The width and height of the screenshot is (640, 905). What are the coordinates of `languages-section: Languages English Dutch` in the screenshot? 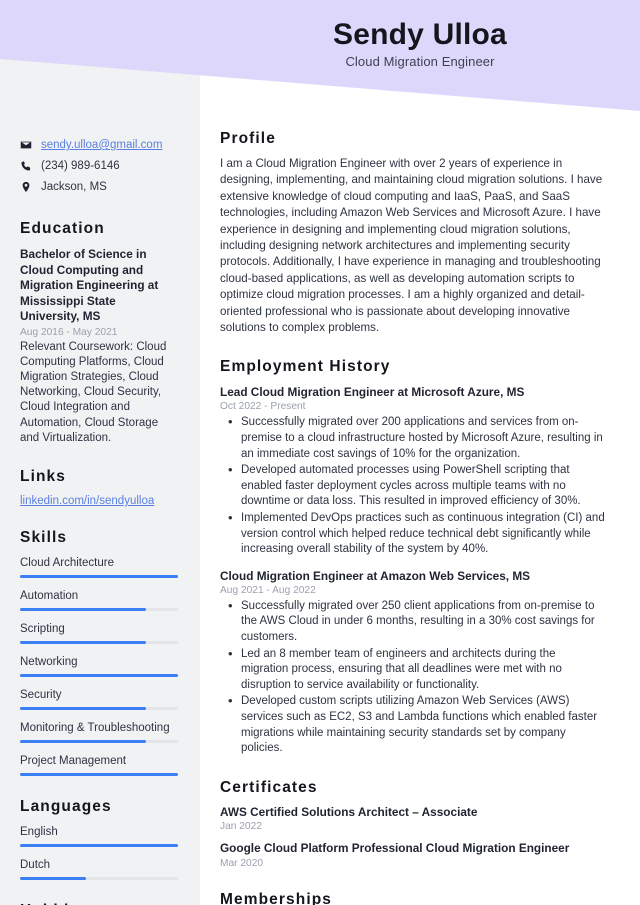 It's located at (99, 839).